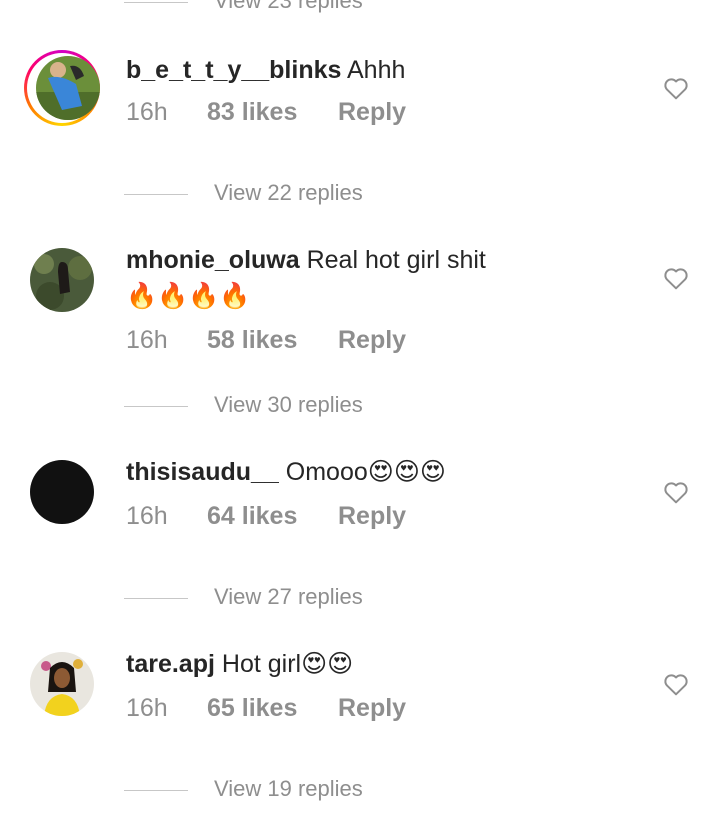 The height and width of the screenshot is (815, 720). Describe the element at coordinates (287, 664) in the screenshot. I see `comment-body: Hot girl😍😍` at that location.